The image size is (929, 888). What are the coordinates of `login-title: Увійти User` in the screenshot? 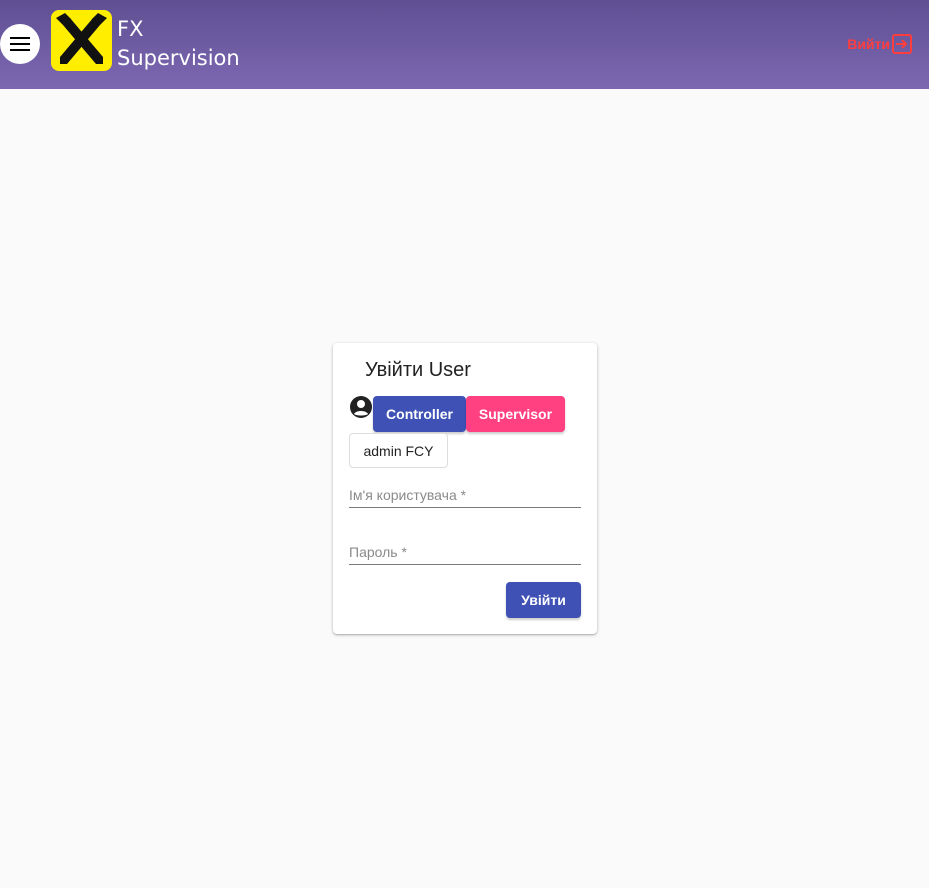 It's located at (418, 370).